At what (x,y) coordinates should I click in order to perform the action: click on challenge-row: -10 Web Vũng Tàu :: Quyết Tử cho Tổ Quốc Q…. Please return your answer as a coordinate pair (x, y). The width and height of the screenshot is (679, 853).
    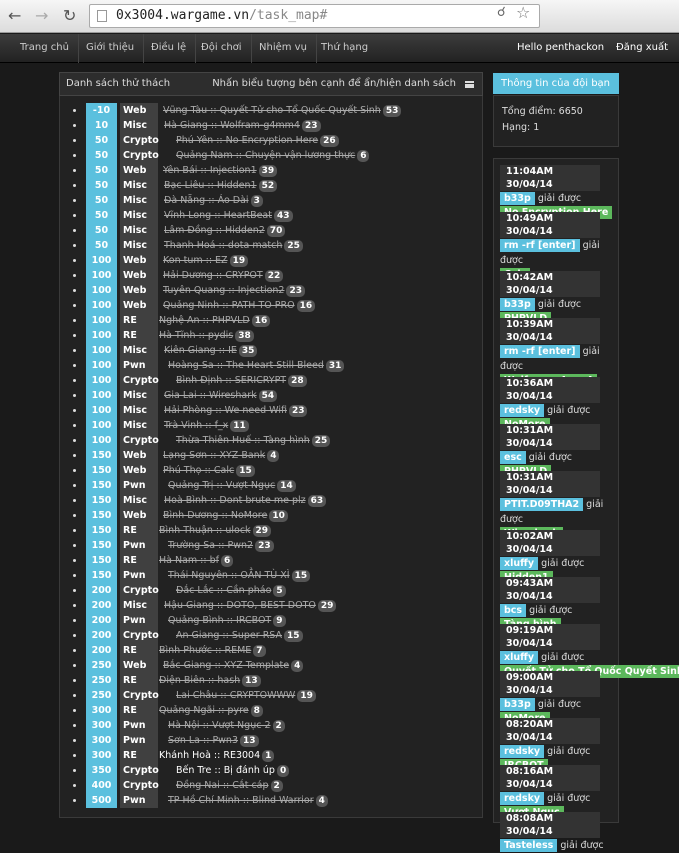
    Looking at the image, I should click on (275, 110).